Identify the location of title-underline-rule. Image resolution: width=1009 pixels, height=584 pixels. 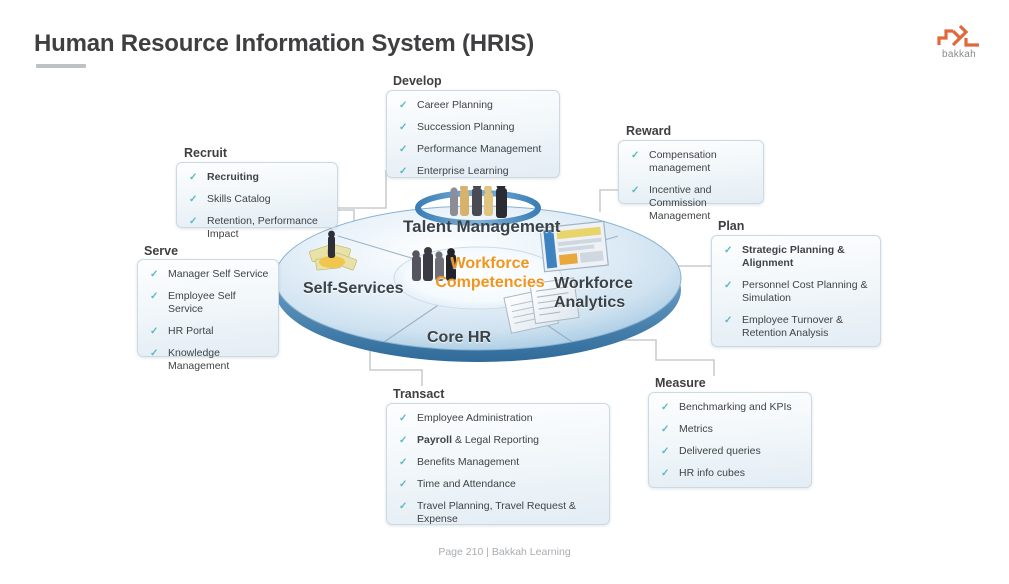
(61, 66).